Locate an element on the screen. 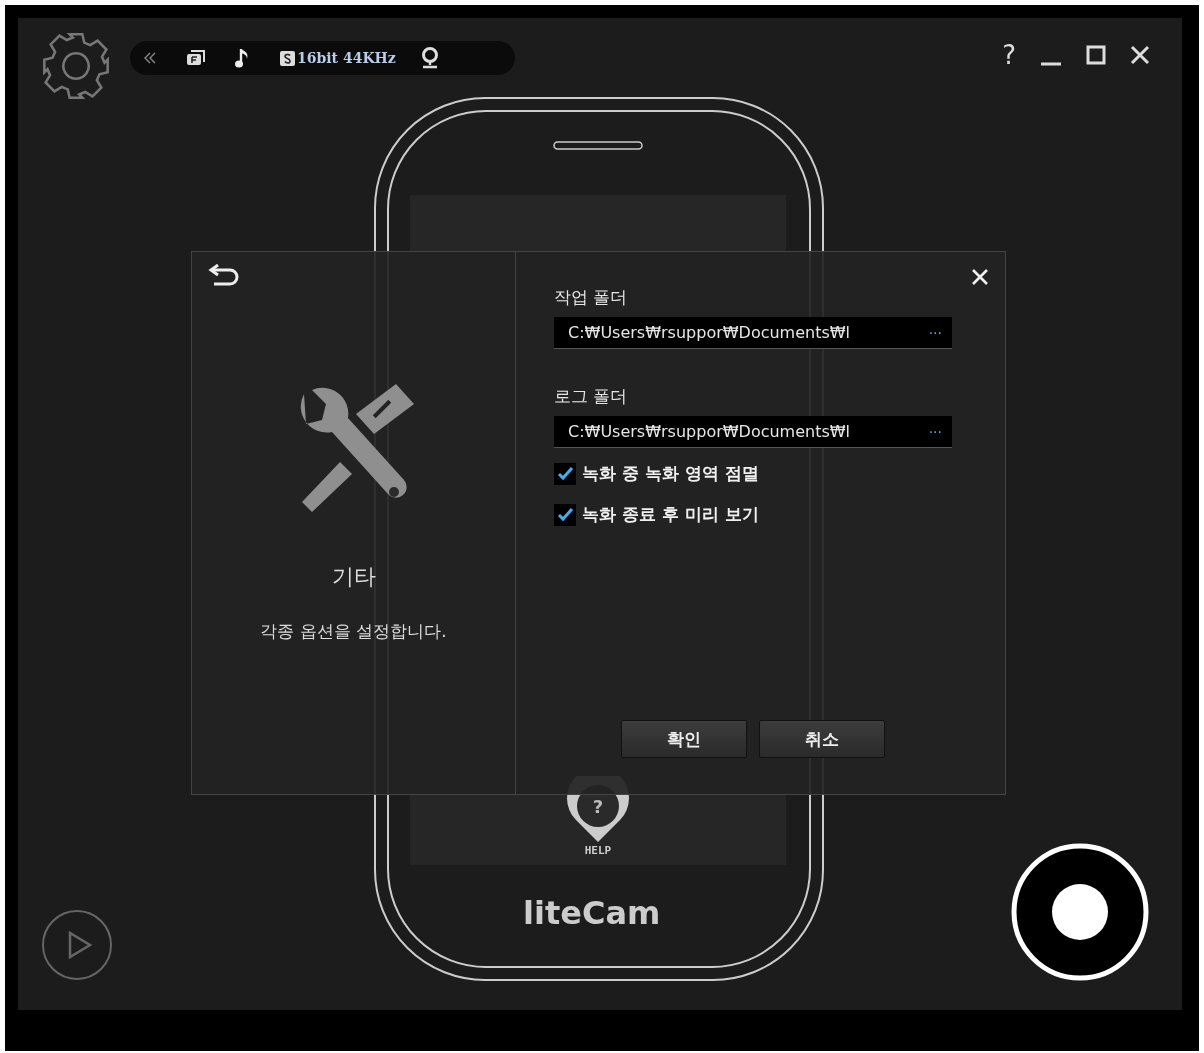  category-title: 기타 is located at coordinates (353, 577).